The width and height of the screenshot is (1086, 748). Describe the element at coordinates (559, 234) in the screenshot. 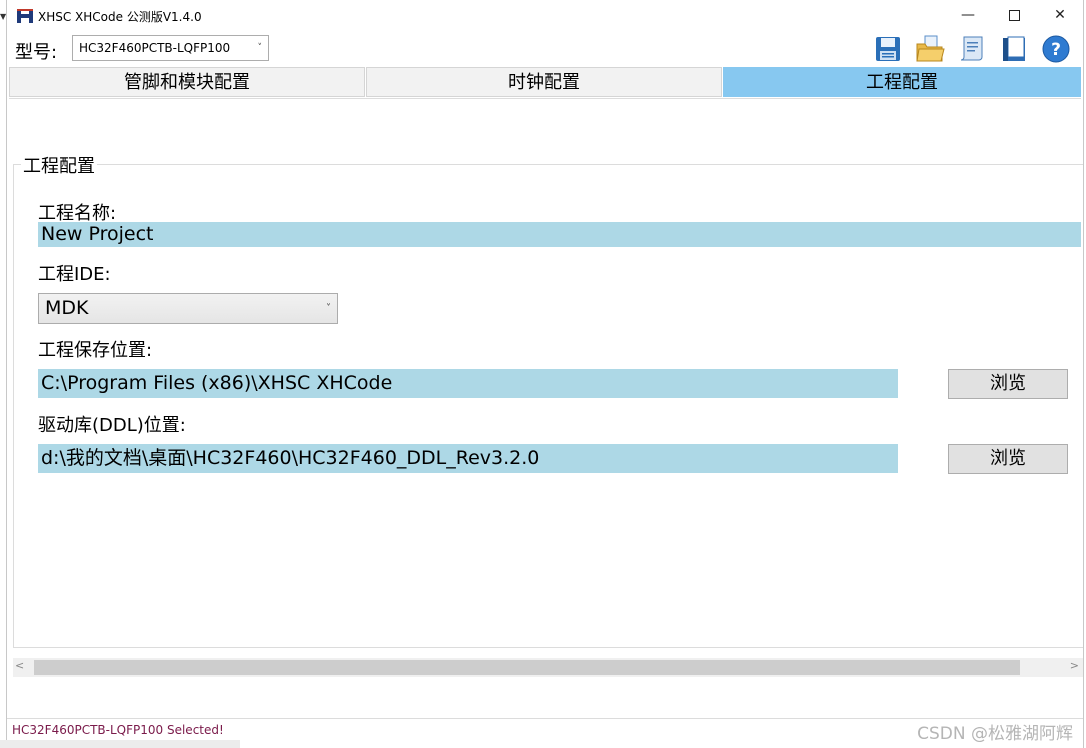

I see `project-name-input: New Project` at that location.